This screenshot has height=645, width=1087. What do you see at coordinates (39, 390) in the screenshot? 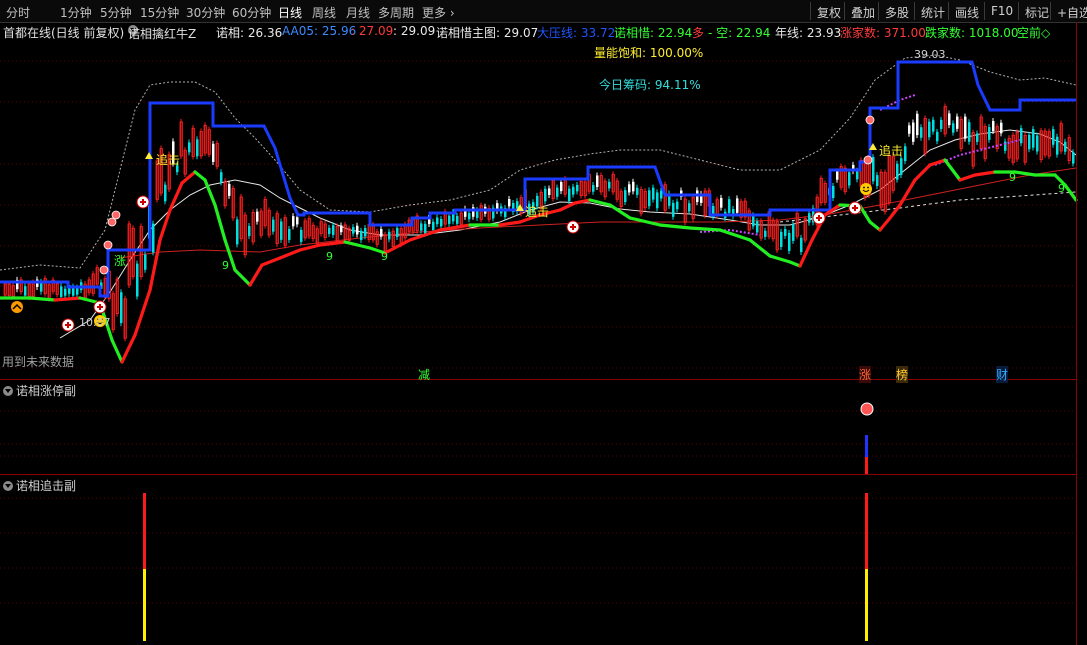
I see `sub-pane-1-header: 诺相涨停副` at bounding box center [39, 390].